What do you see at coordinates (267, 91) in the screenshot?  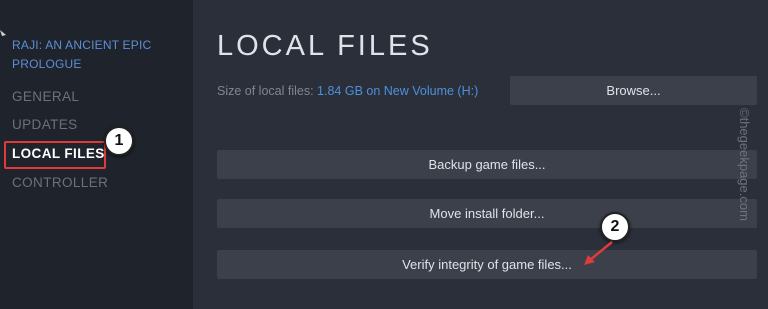 I see `size-label-text: Size of local files:` at bounding box center [267, 91].